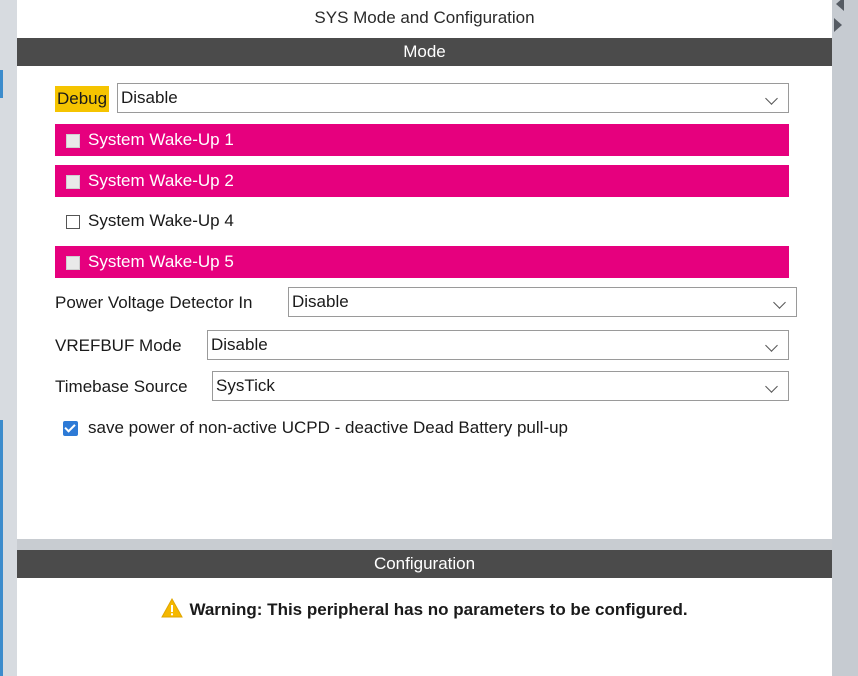 The height and width of the screenshot is (676, 858). Describe the element at coordinates (172, 608) in the screenshot. I see `warning-icon` at that location.